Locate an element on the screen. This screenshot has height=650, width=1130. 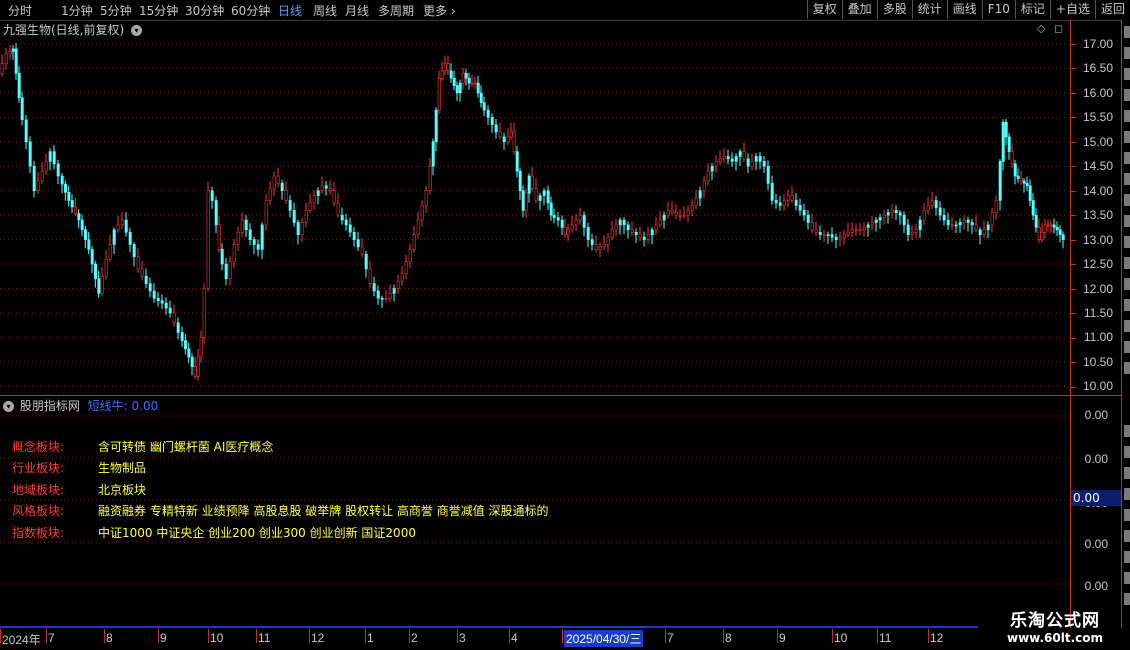
toolbar-buttons: 复权 叠加 多股 统计 画线 F10 标记 +自选 返回 is located at coordinates (968, 10).